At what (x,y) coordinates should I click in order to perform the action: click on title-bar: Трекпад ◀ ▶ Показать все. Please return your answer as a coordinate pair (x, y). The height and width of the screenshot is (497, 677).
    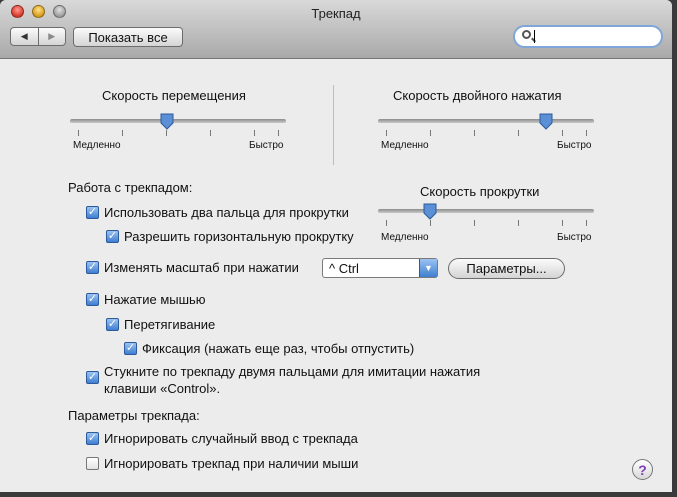
    Looking at the image, I should click on (336, 29).